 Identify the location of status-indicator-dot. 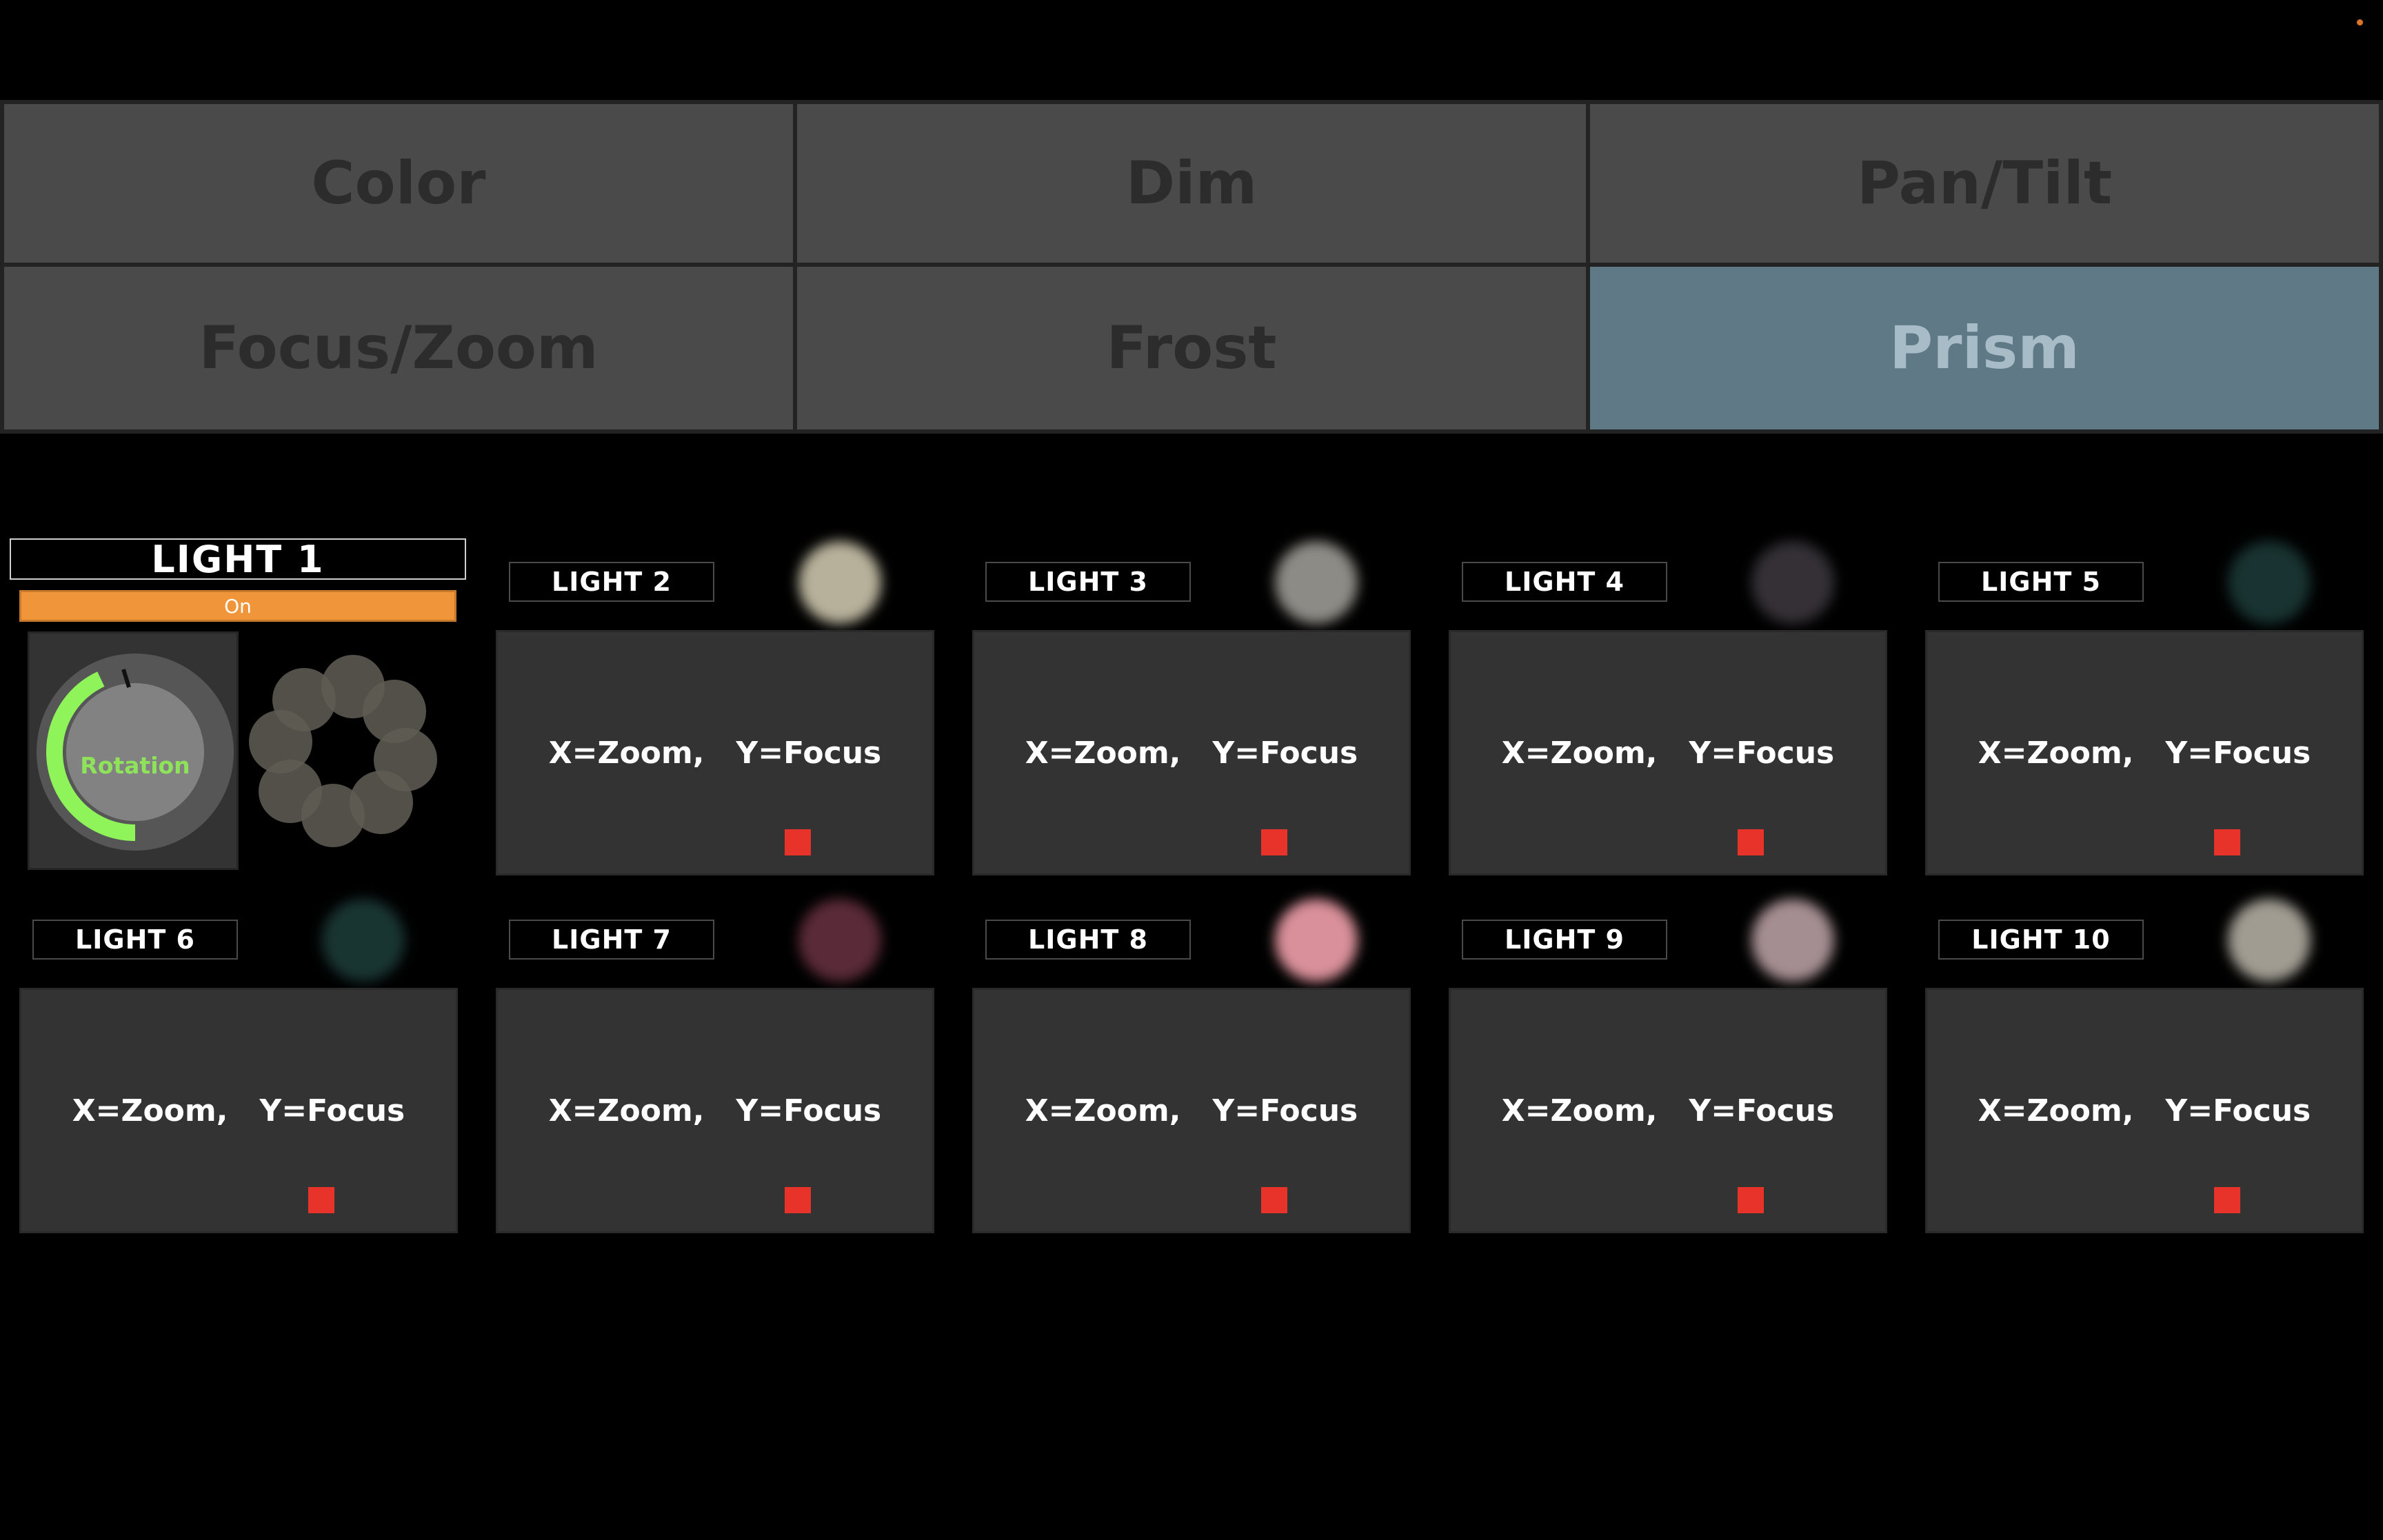
(2360, 22).